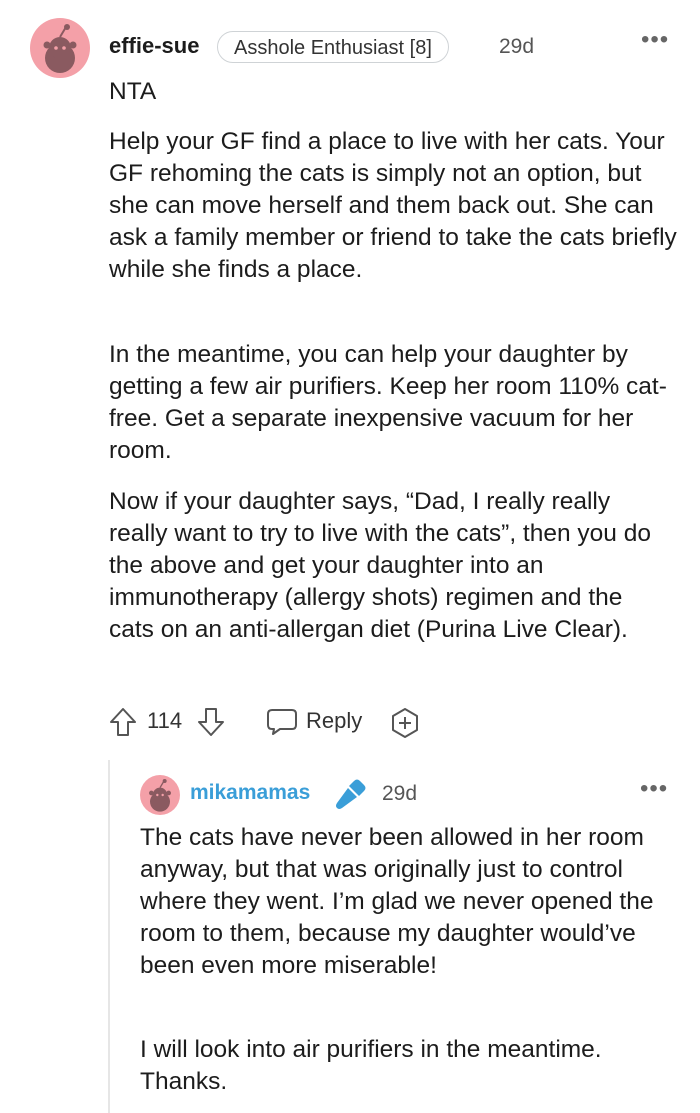 This screenshot has width=700, height=1113. Describe the element at coordinates (517, 46) in the screenshot. I see `comment-timestamp: 29d` at that location.